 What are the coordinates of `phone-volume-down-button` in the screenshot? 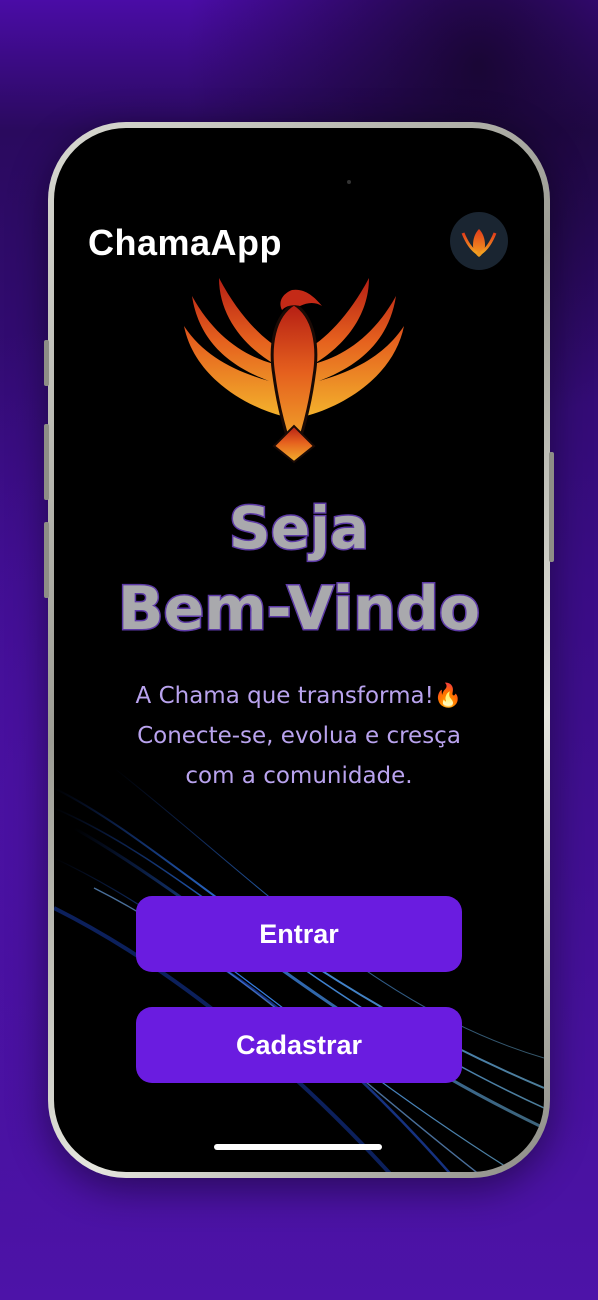 It's located at (46, 560).